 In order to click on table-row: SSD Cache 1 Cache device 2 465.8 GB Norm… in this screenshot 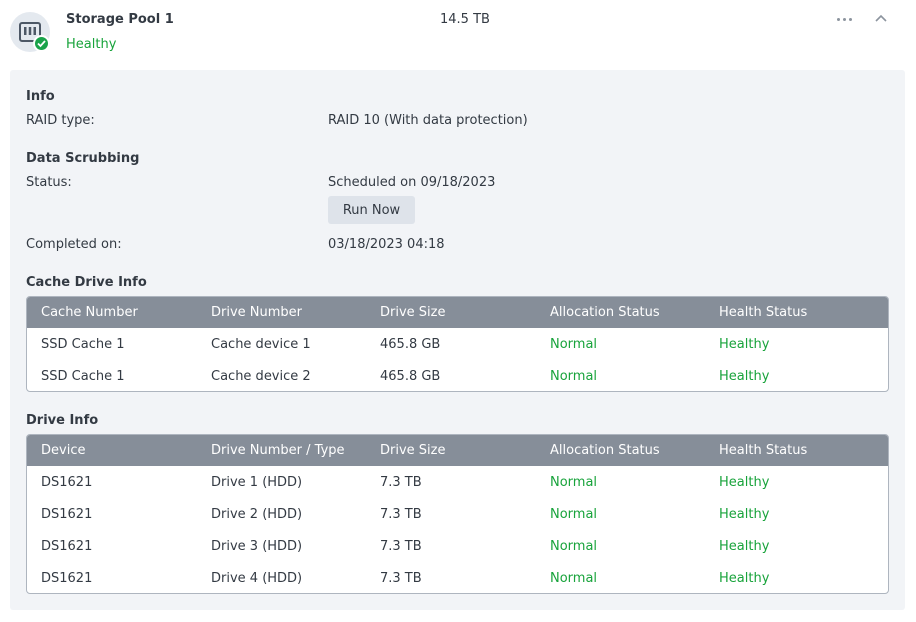, I will do `click(457, 375)`.